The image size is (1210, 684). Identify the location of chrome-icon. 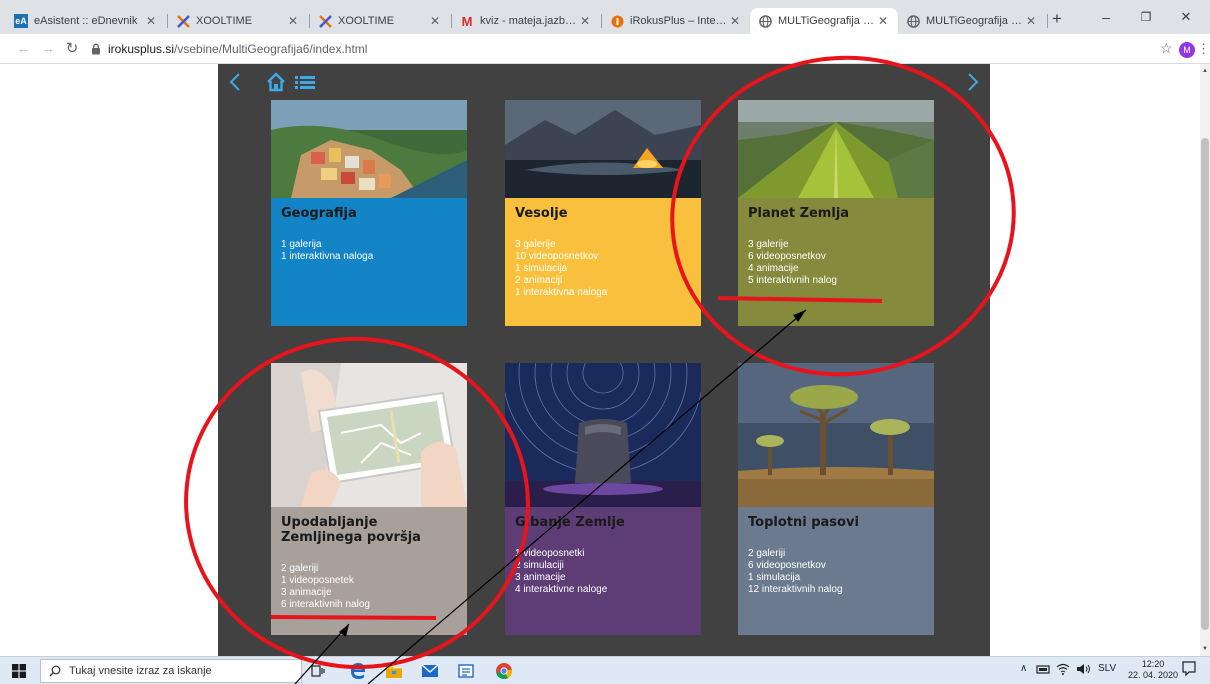
(504, 671).